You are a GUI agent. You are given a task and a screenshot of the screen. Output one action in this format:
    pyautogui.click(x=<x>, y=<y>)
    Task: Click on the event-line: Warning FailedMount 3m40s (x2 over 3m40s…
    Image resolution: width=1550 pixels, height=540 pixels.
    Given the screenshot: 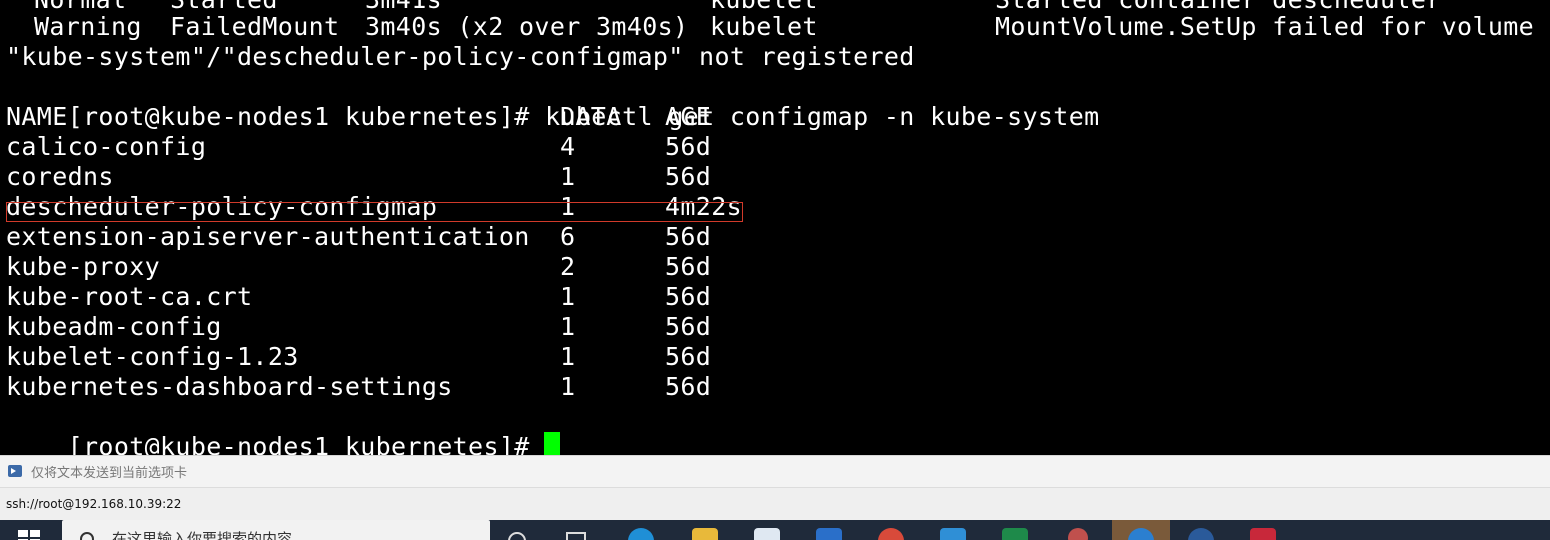 What is the action you would take?
    pyautogui.click(x=778, y=27)
    